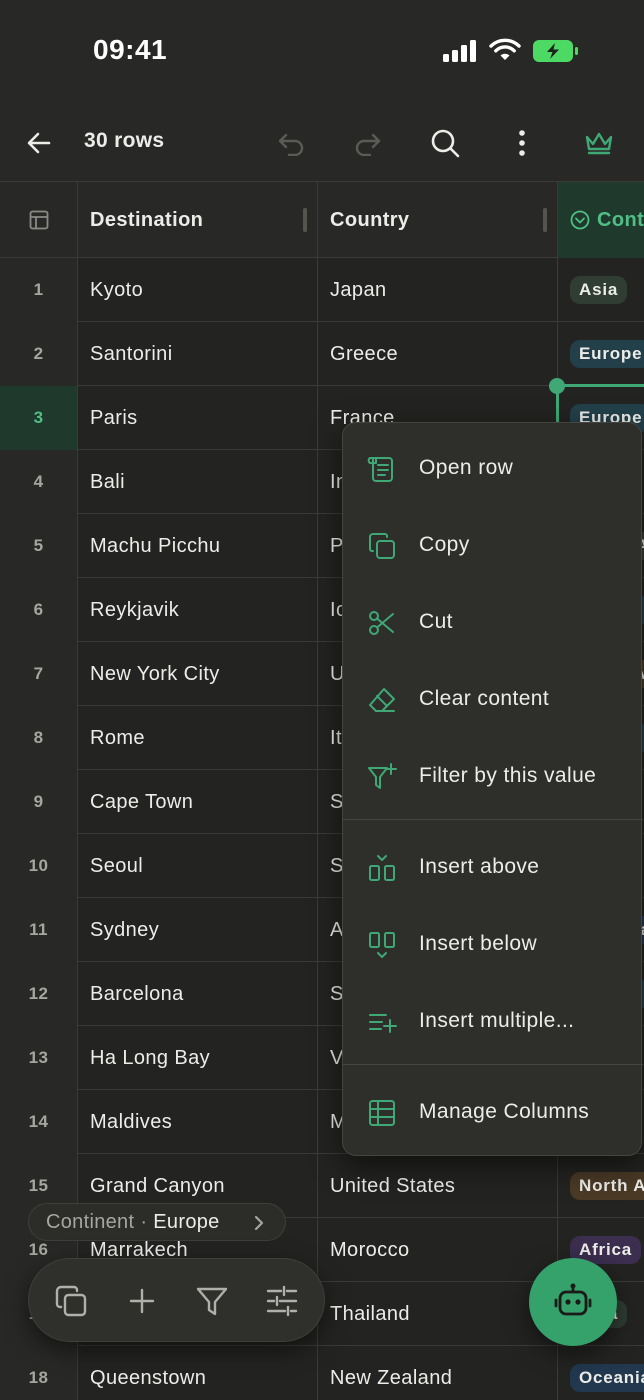  I want to click on robot-icon, so click(573, 1299).